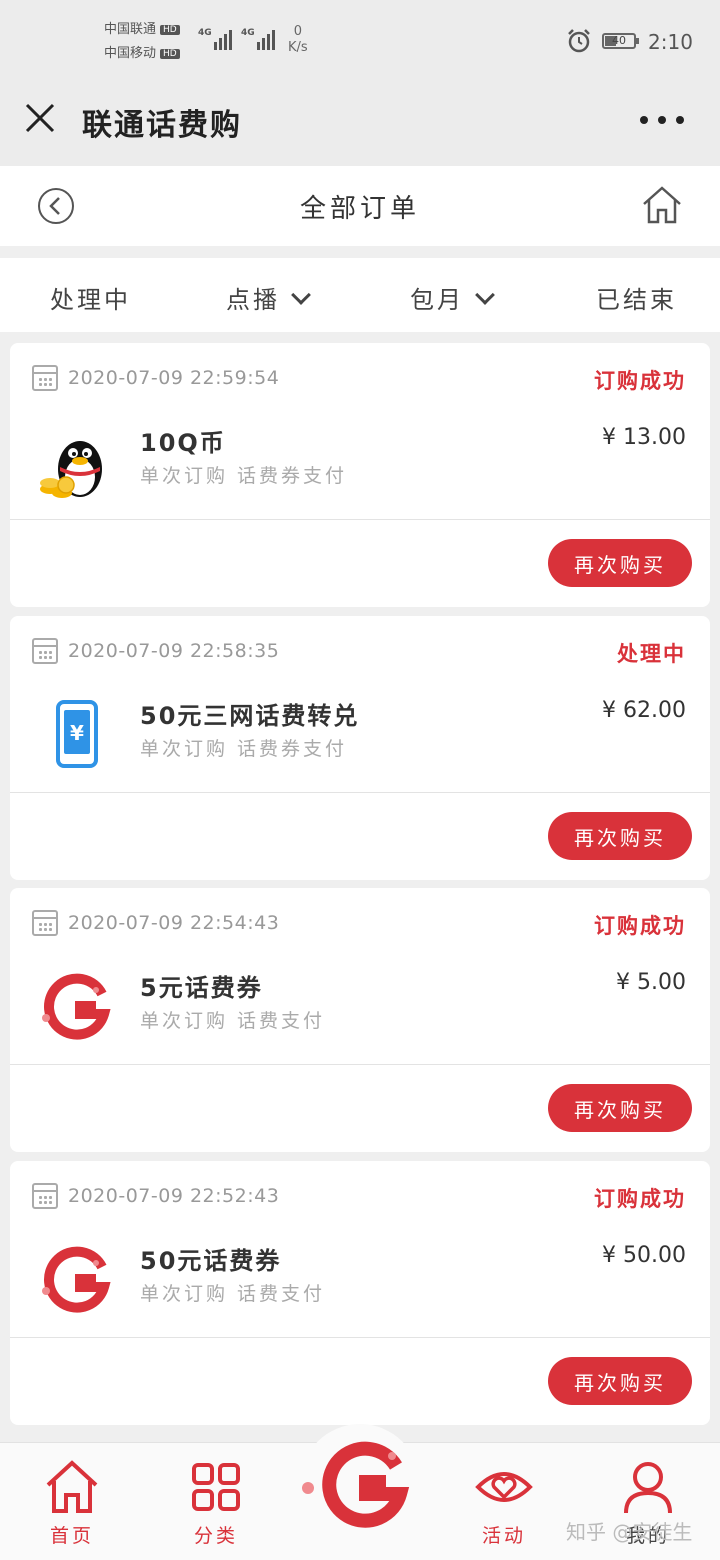 This screenshot has width=720, height=1560. I want to click on order-price: ¥ 5.00, so click(651, 982).